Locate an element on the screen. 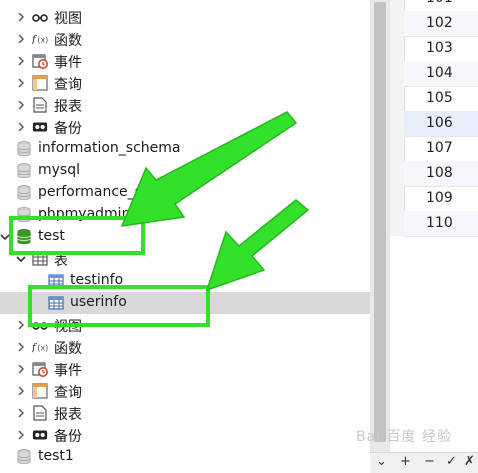  cell-id: 110 is located at coordinates (439, 223).